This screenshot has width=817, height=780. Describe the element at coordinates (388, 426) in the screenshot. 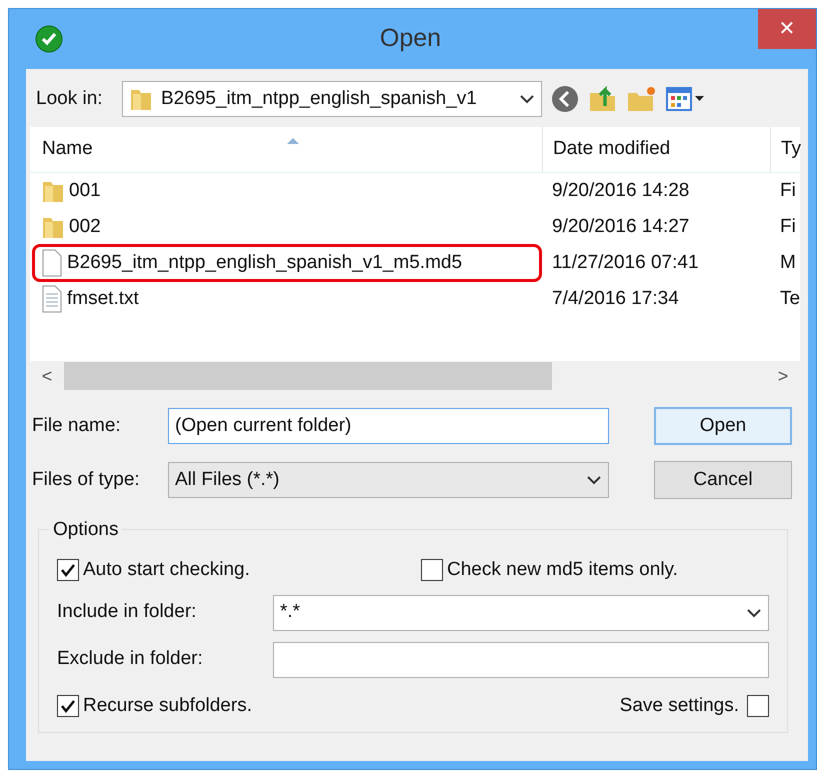

I see `file-name-field: (Open current folder)` at that location.